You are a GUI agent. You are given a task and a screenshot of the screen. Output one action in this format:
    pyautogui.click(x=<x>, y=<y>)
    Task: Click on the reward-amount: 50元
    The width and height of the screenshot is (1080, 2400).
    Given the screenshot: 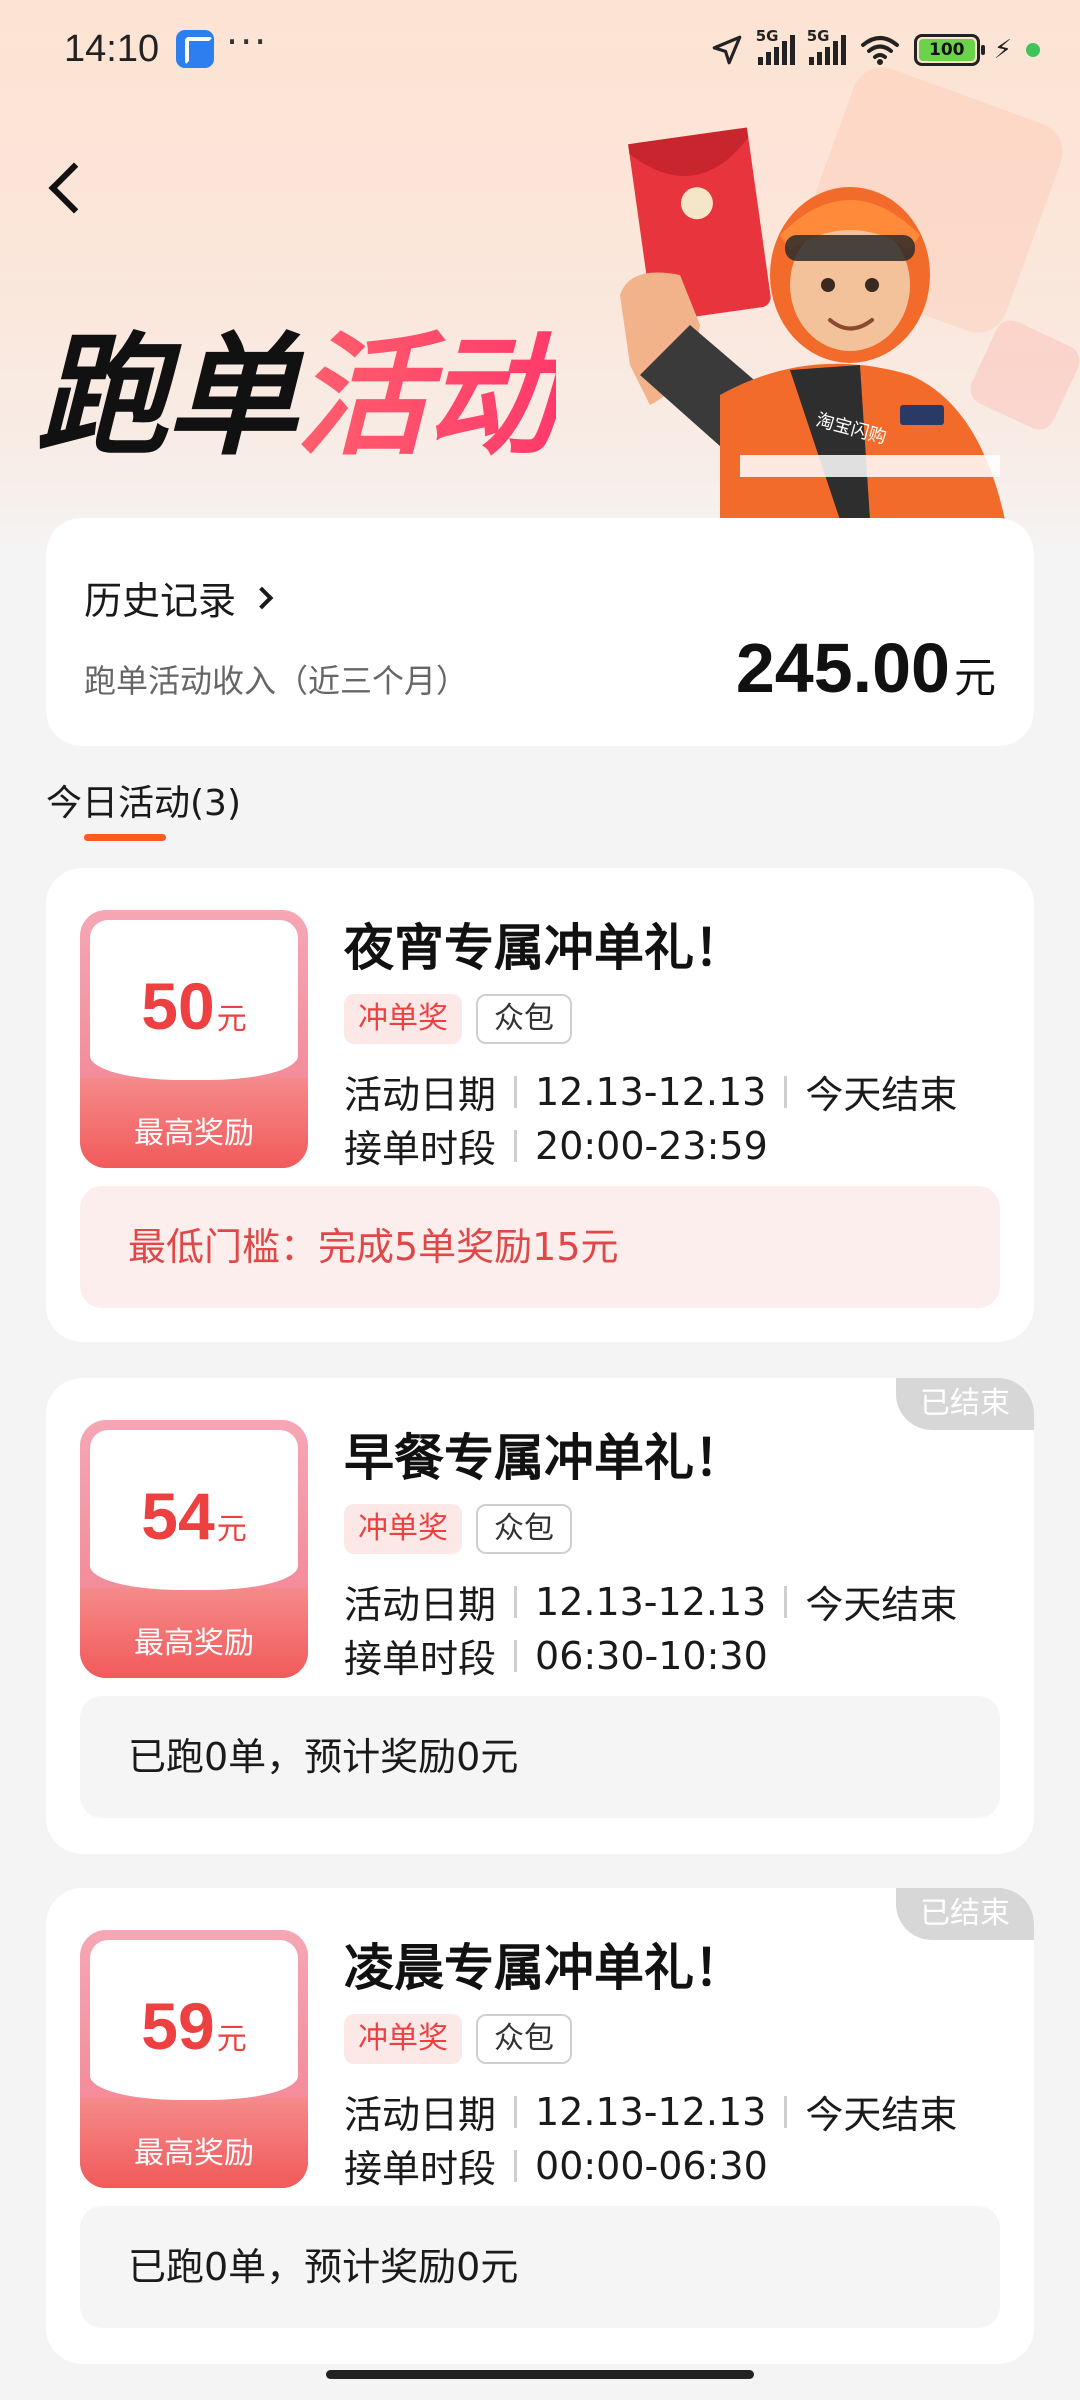 What is the action you would take?
    pyautogui.click(x=194, y=1006)
    